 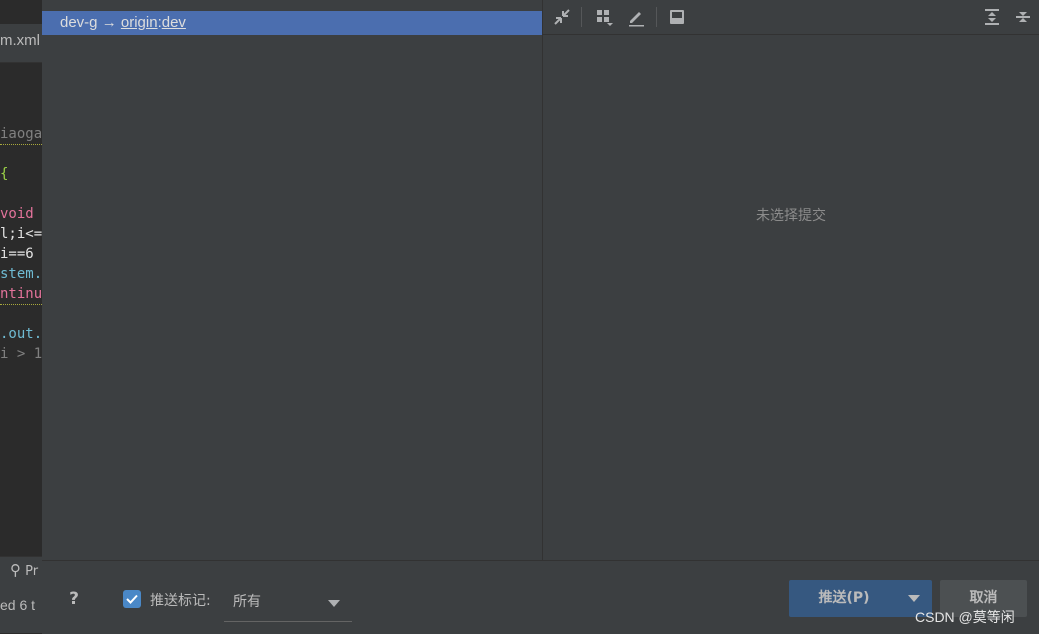 I want to click on push-tags-select: 所有, so click(x=288, y=603).